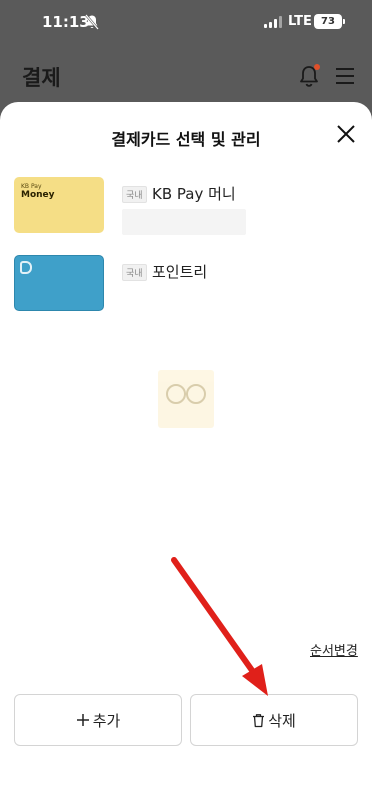  I want to click on card-image-brand: KB Pay, so click(31, 186).